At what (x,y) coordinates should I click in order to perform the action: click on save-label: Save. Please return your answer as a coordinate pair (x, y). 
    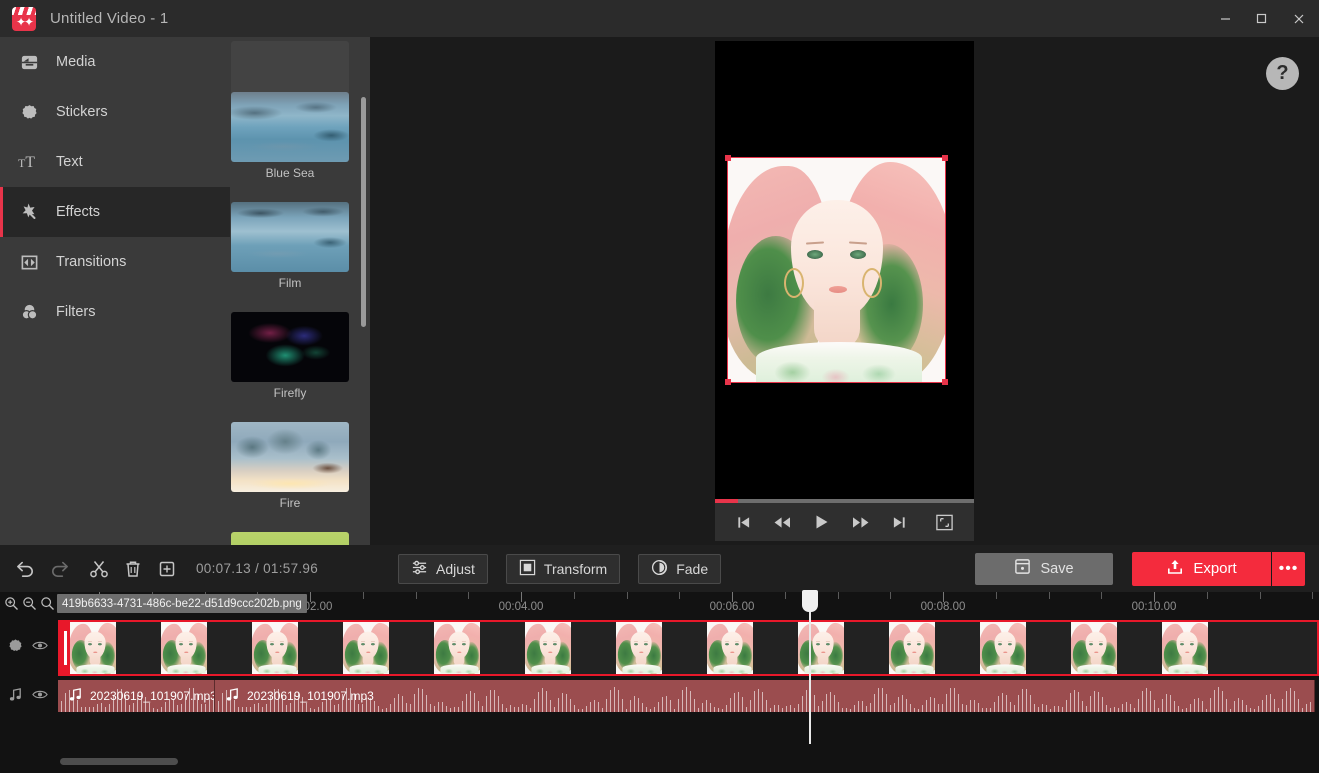
    Looking at the image, I should click on (1057, 568).